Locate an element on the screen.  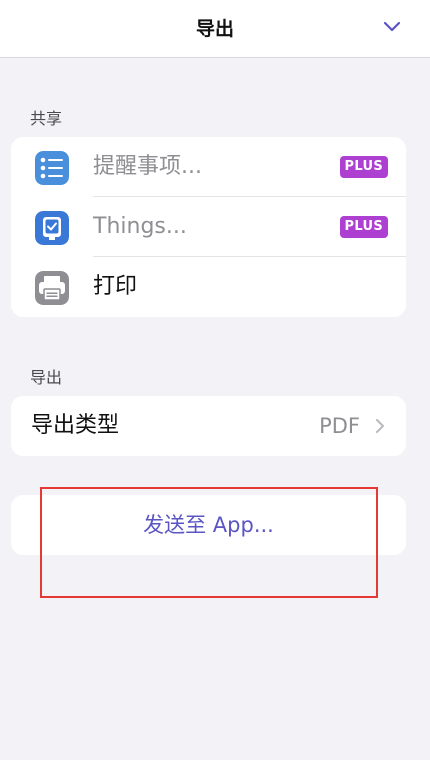
chevron-right-icon is located at coordinates (380, 426).